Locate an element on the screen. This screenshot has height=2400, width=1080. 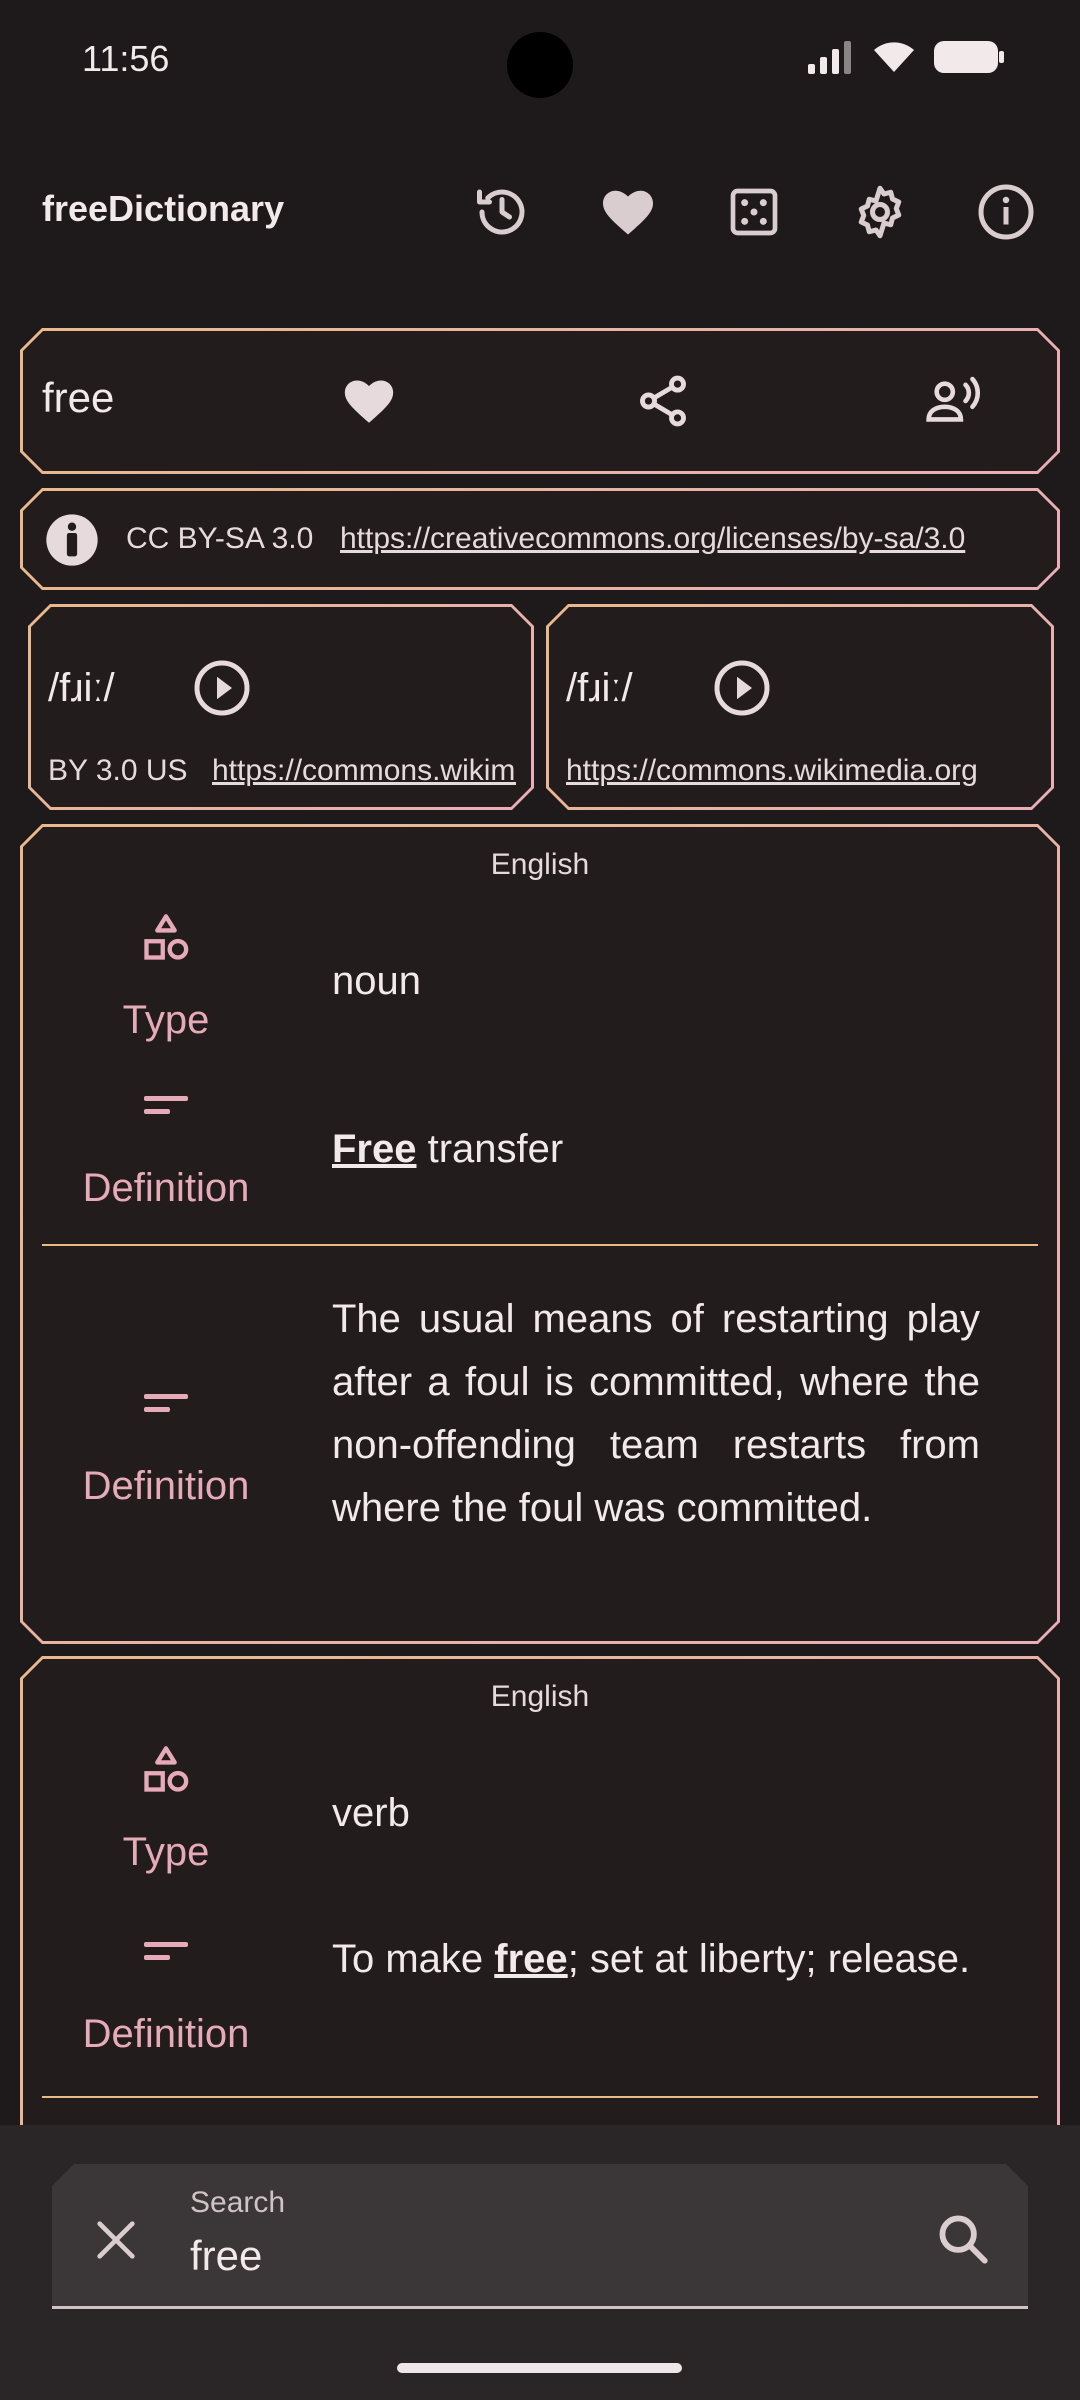
phonetic-text-1: /fɹiː/ is located at coordinates (81, 688).